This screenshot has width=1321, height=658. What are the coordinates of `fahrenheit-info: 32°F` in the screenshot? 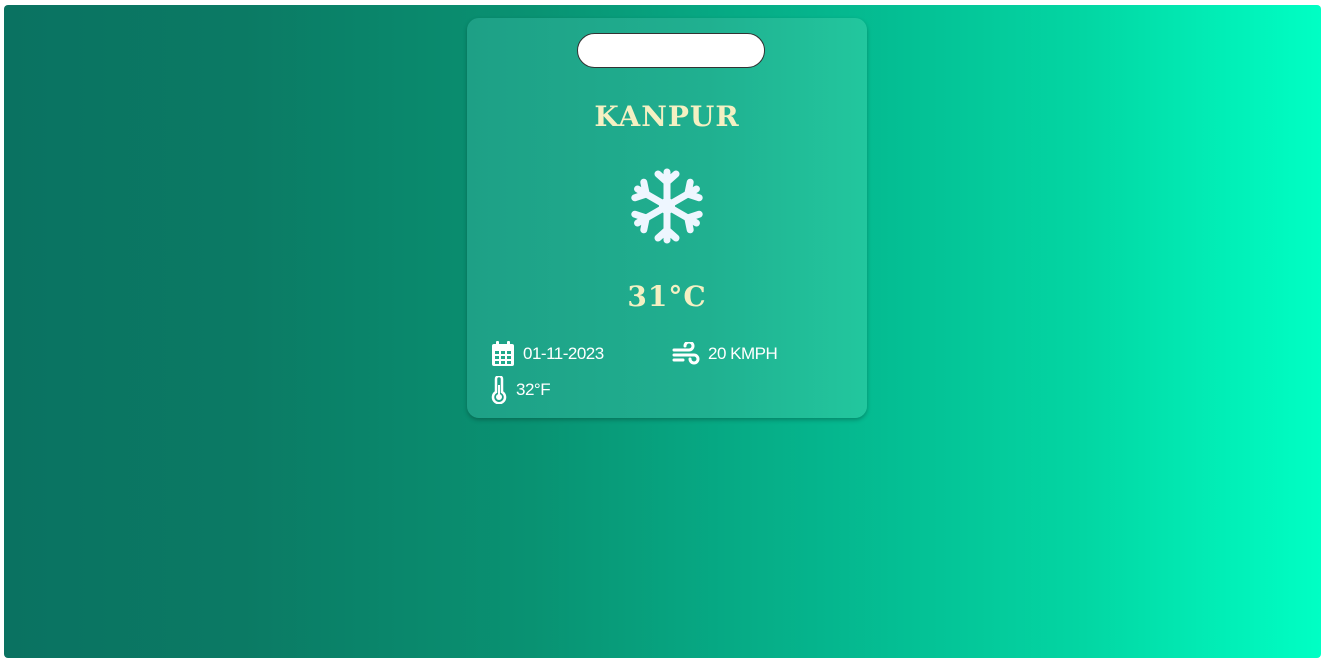 It's located at (521, 390).